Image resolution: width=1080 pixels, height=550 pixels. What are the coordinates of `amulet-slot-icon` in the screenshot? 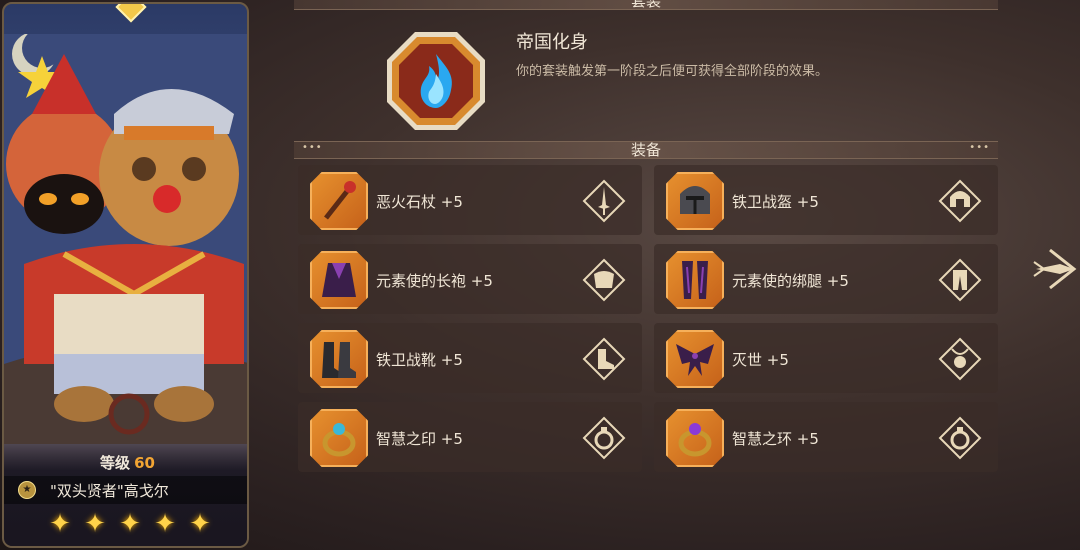 It's located at (960, 359).